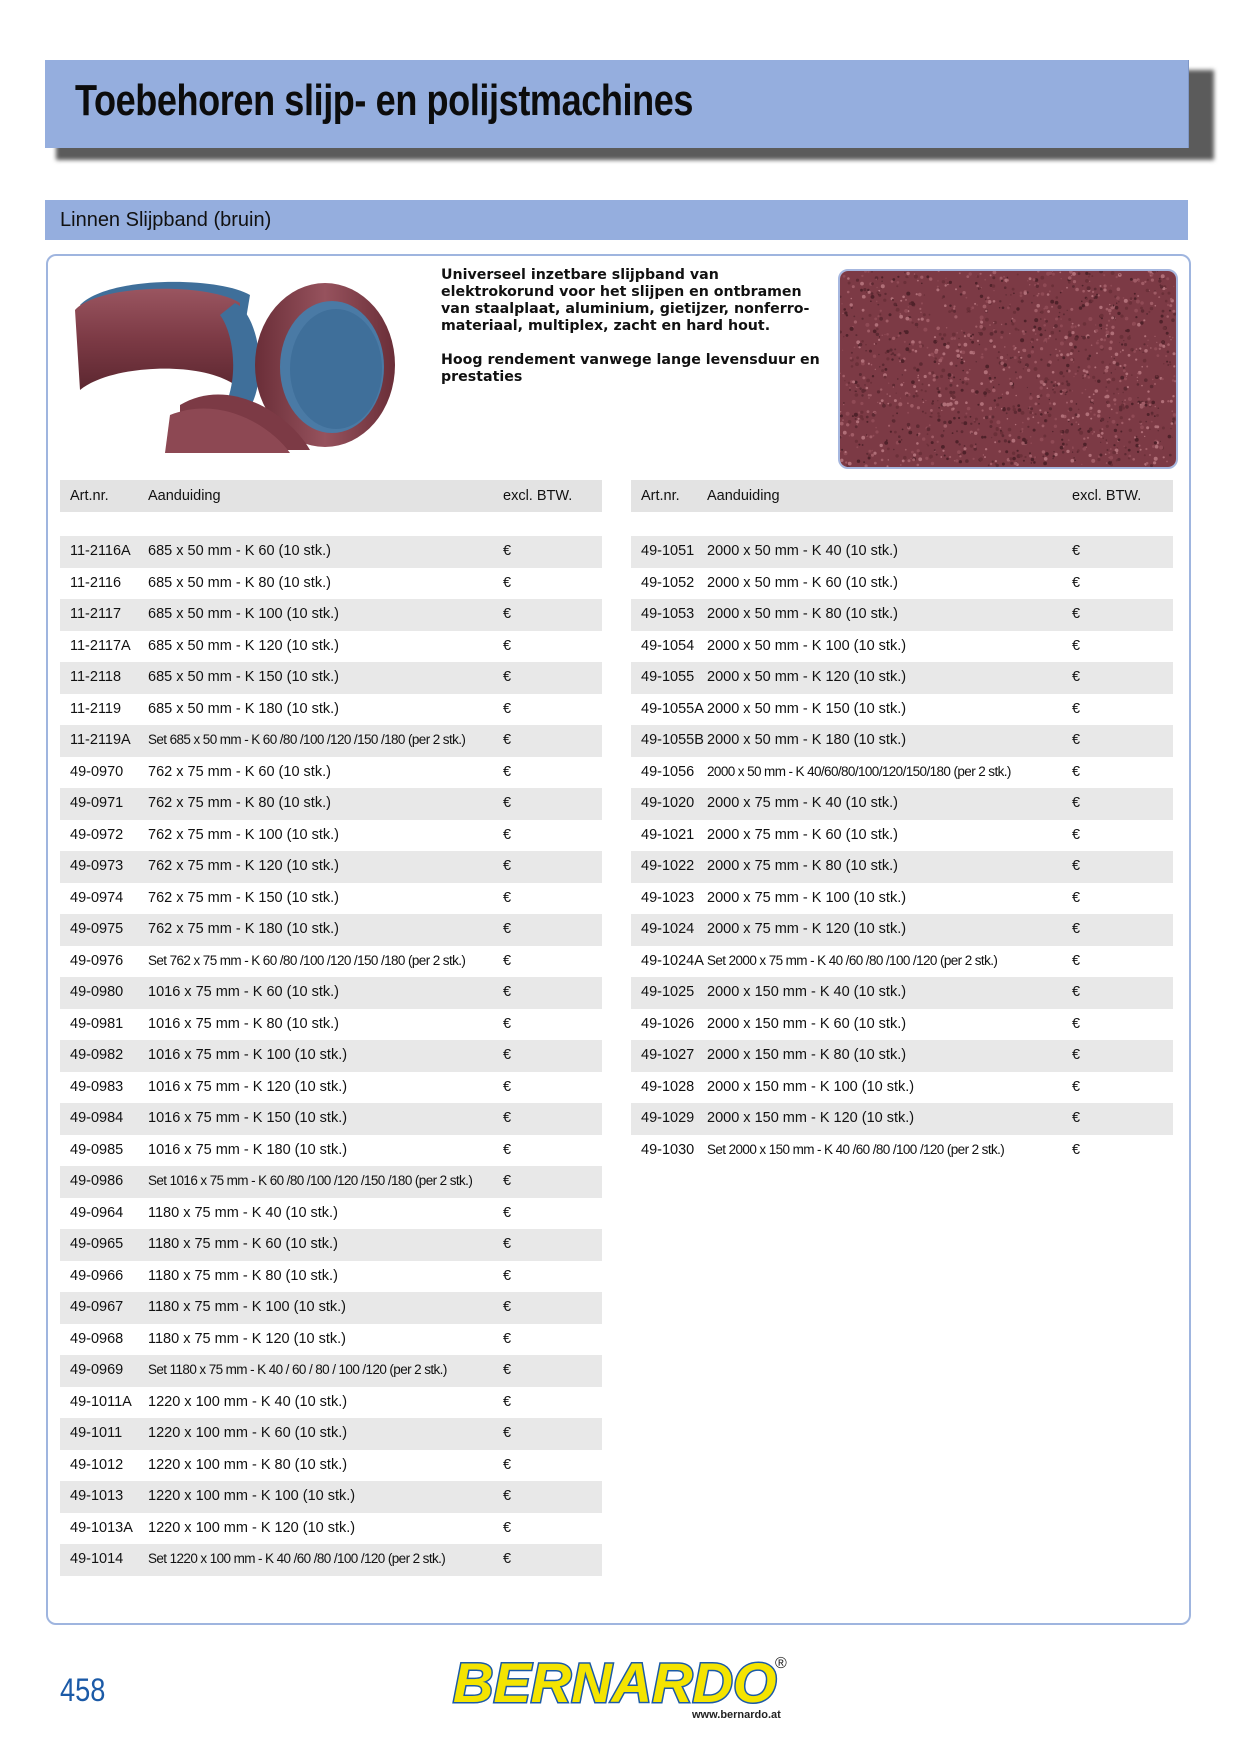 This screenshot has height=1754, width=1240. Describe the element at coordinates (100, 740) in the screenshot. I see `article-number: 11-2119A` at that location.